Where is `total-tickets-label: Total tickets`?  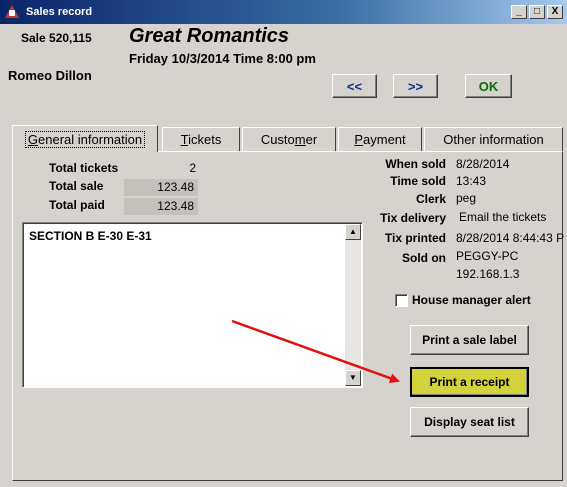
total-tickets-label: Total tickets is located at coordinates (84, 168).